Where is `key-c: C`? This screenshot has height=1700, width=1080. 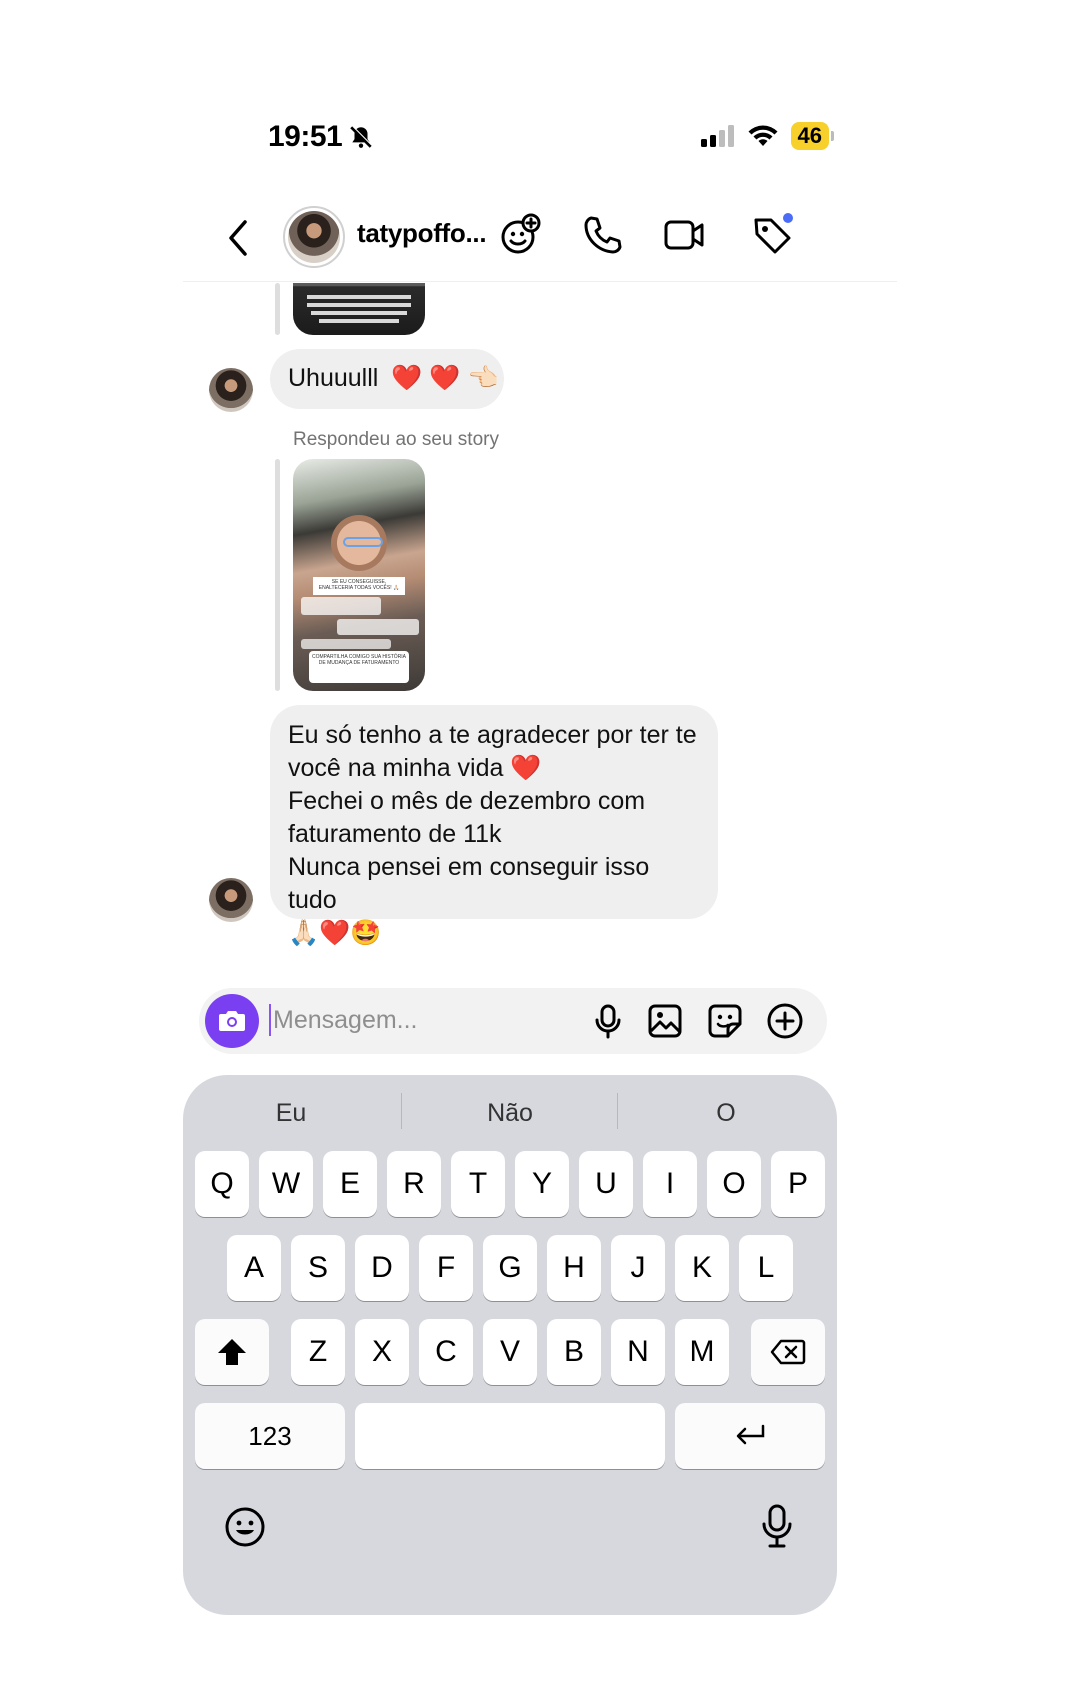 key-c: C is located at coordinates (446, 1352).